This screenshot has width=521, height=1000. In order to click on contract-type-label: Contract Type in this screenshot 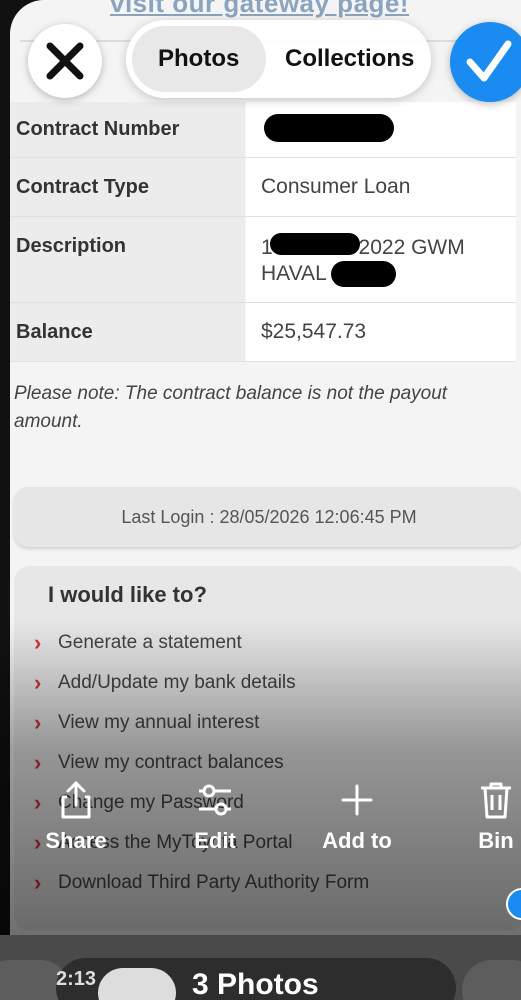, I will do `click(127, 187)`.